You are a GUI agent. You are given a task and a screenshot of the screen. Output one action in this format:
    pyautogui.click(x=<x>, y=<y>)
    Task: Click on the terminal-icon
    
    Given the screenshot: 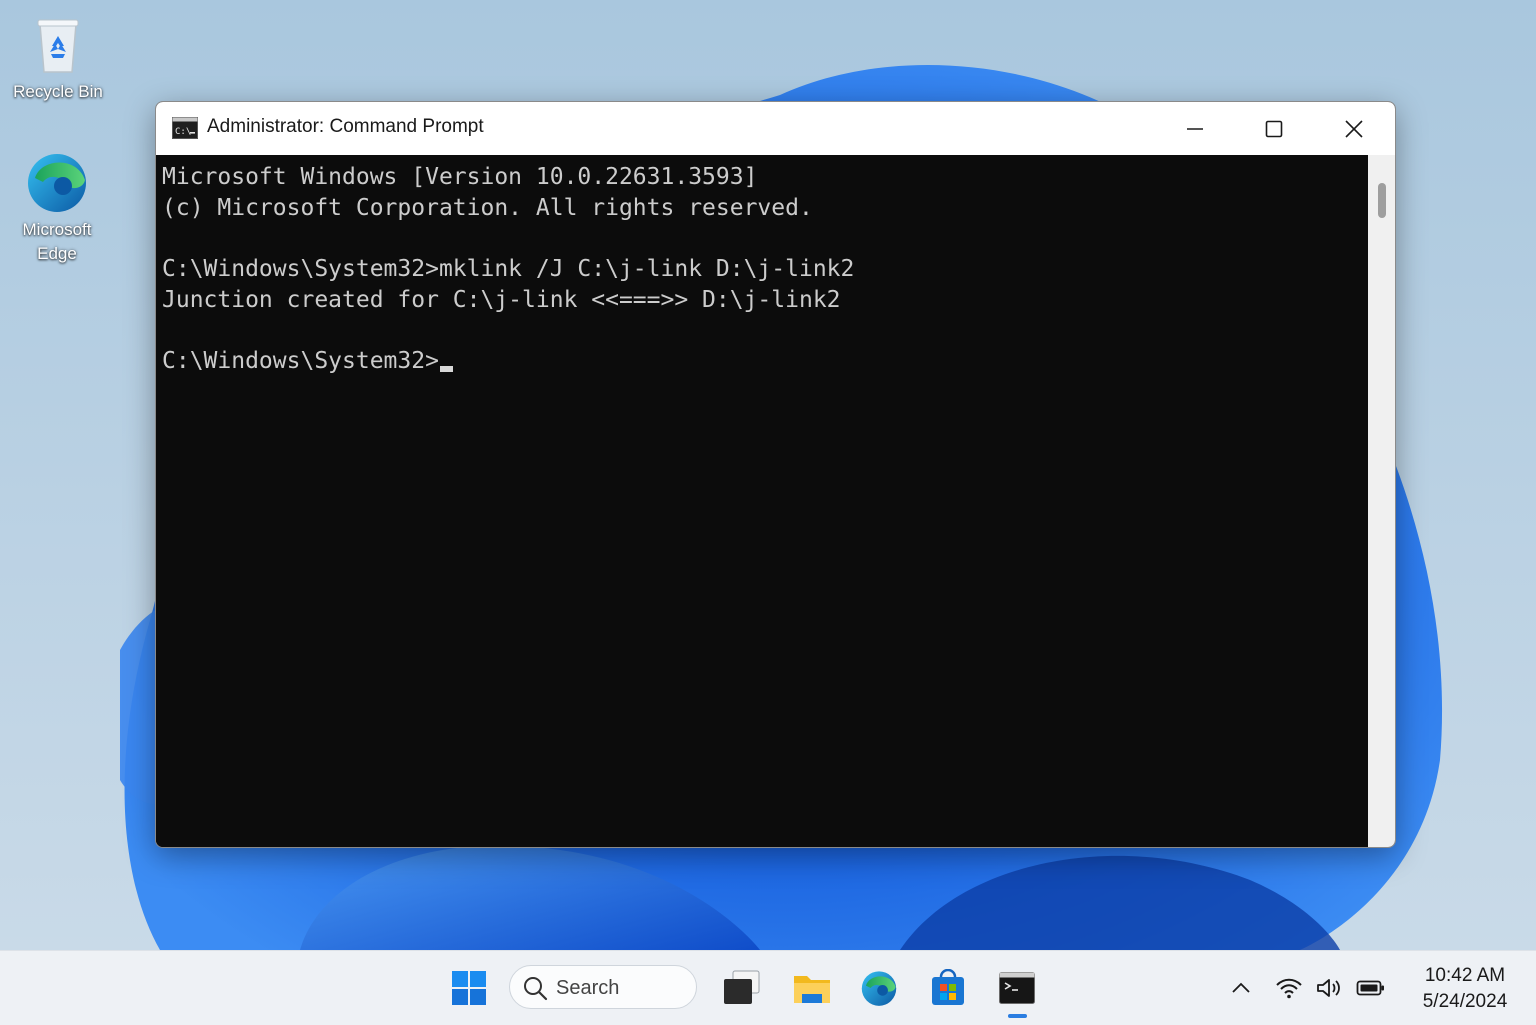 What is the action you would take?
    pyautogui.click(x=1017, y=988)
    